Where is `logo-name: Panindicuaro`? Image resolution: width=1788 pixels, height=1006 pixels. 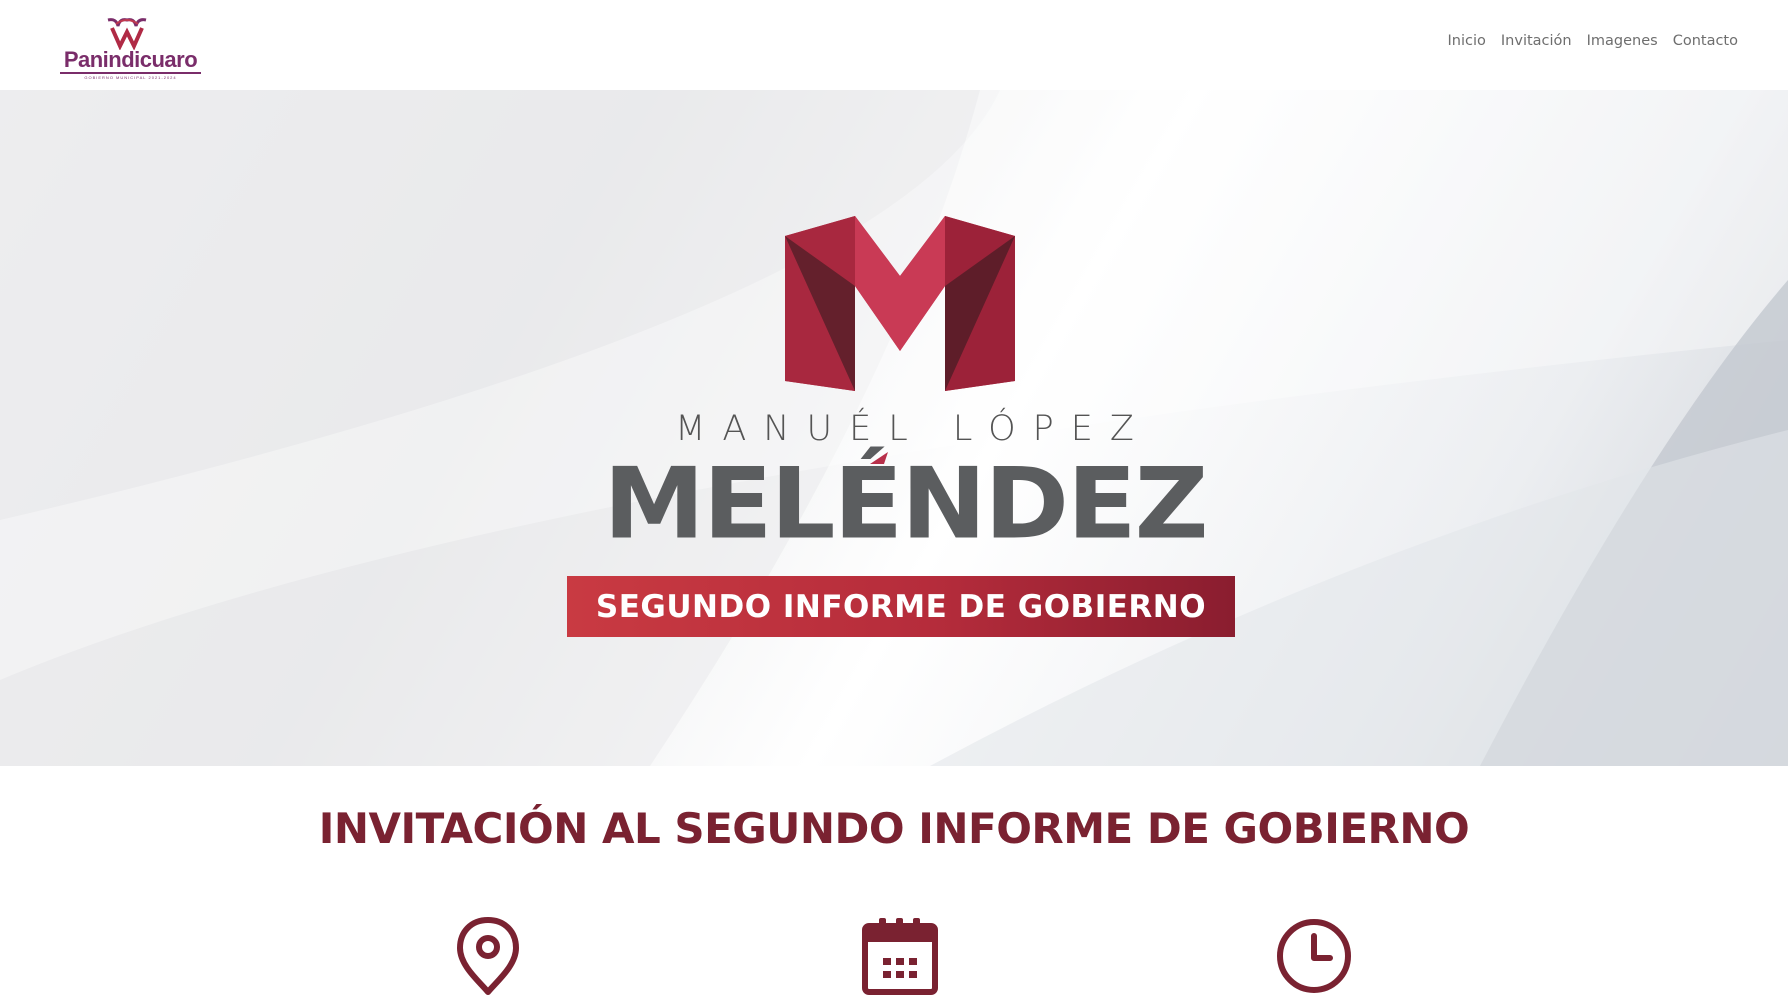 logo-name: Panindicuaro is located at coordinates (130, 59).